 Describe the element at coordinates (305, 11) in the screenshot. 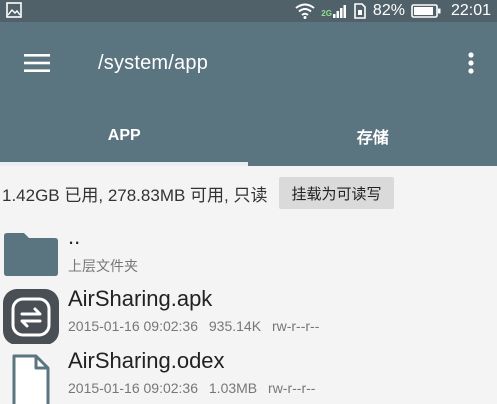

I see `wifi-icon` at that location.